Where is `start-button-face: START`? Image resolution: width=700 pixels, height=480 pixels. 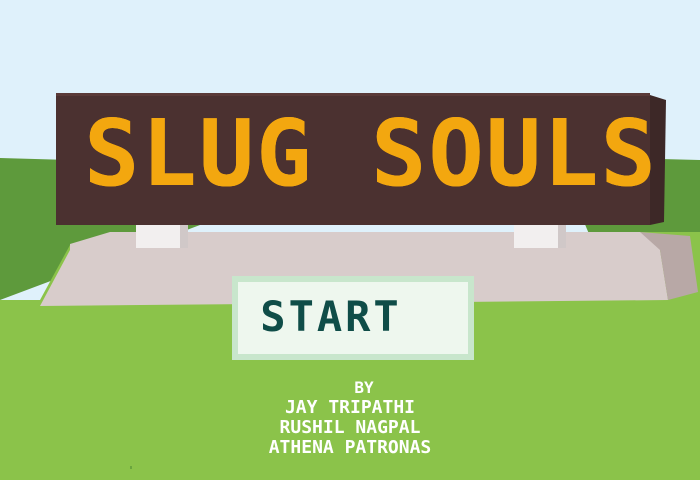
start-button-face: START is located at coordinates (353, 318).